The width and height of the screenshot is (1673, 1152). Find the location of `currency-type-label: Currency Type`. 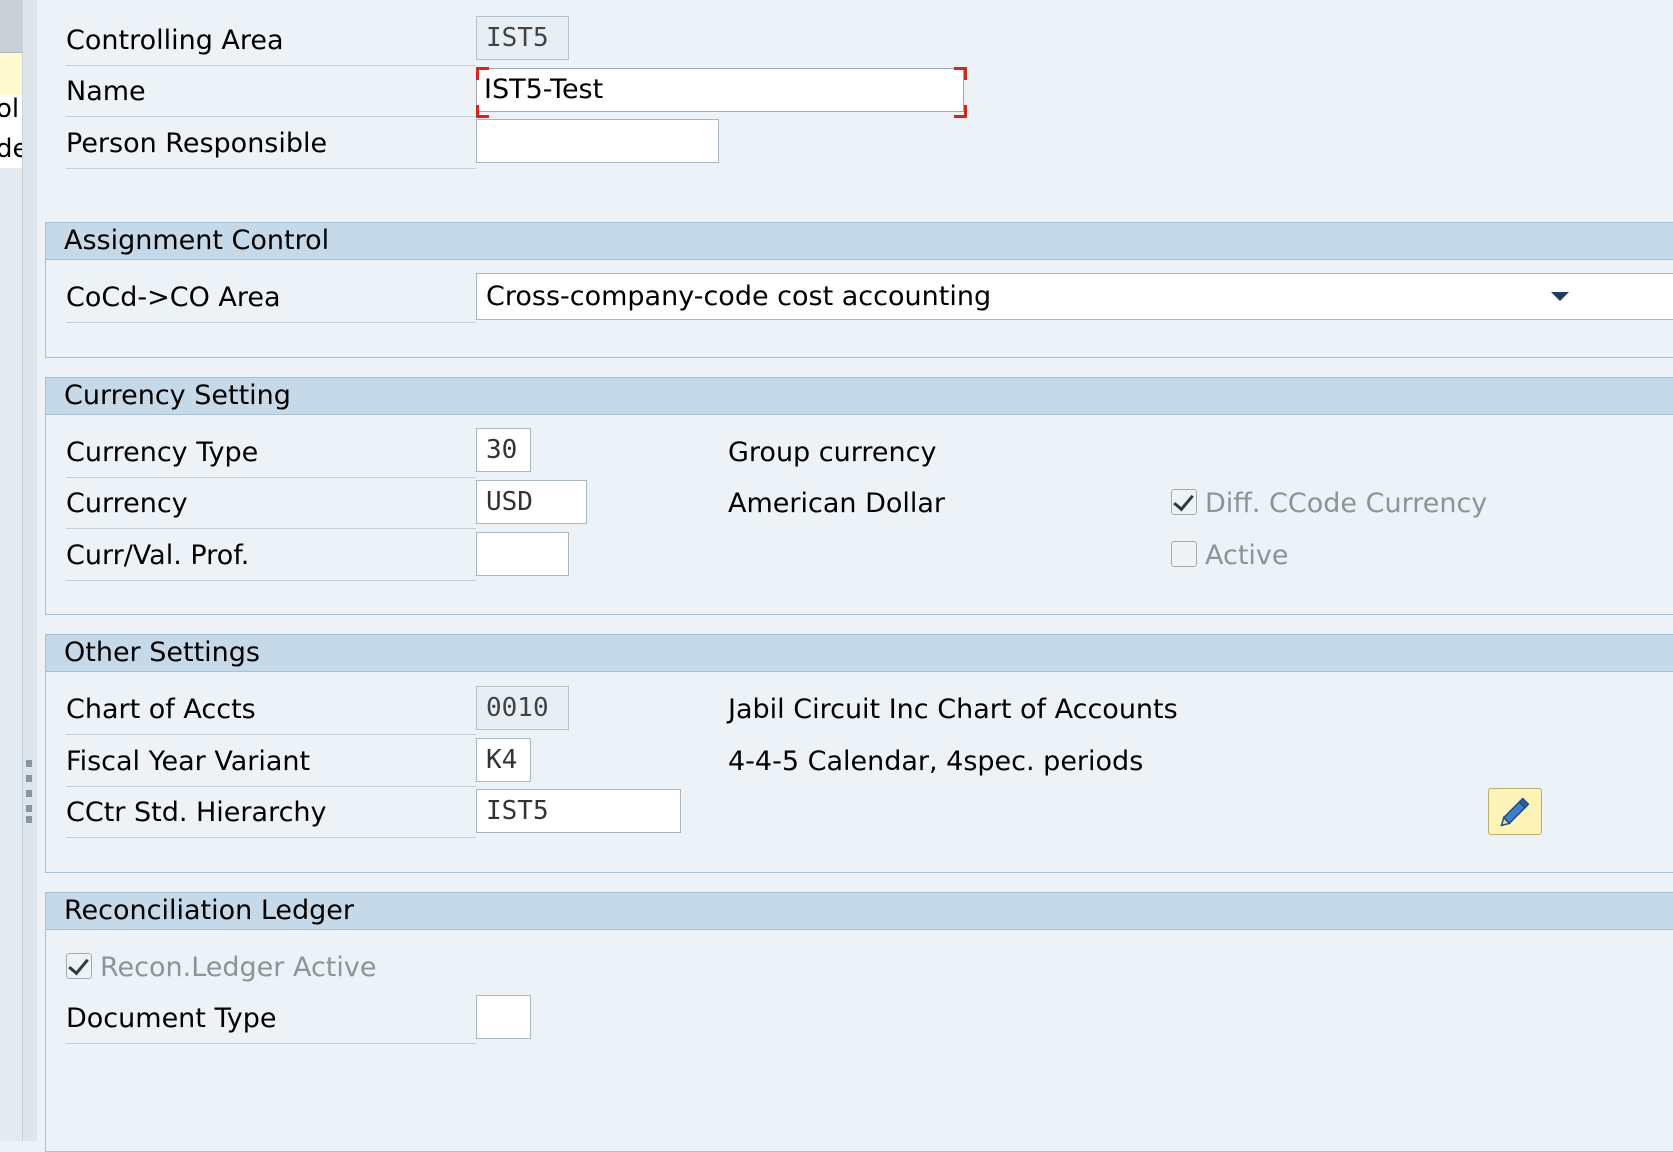

currency-type-label: Currency Type is located at coordinates (271, 453).